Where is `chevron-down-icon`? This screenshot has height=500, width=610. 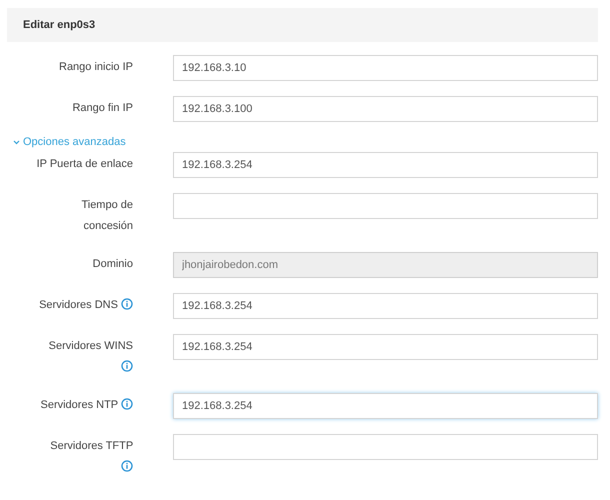 chevron-down-icon is located at coordinates (16, 142).